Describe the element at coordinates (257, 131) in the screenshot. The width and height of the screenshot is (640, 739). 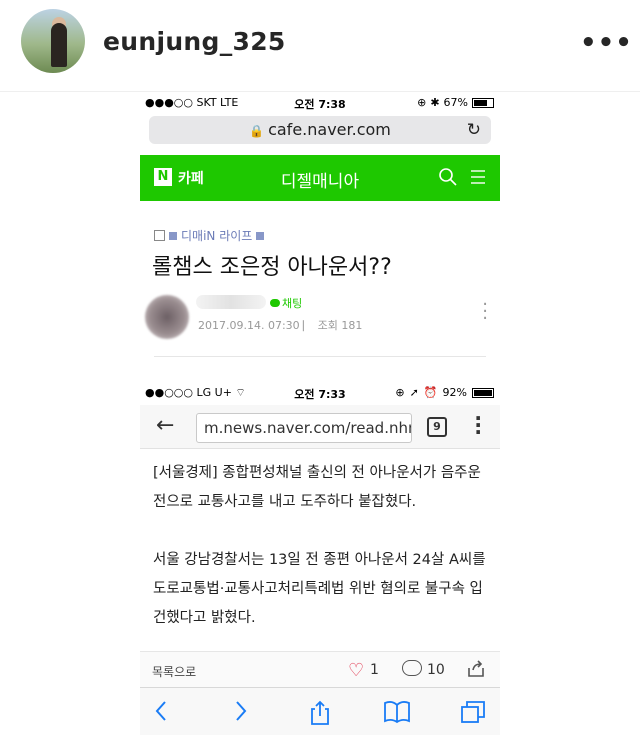
I see `lock-icon: 🔒` at that location.